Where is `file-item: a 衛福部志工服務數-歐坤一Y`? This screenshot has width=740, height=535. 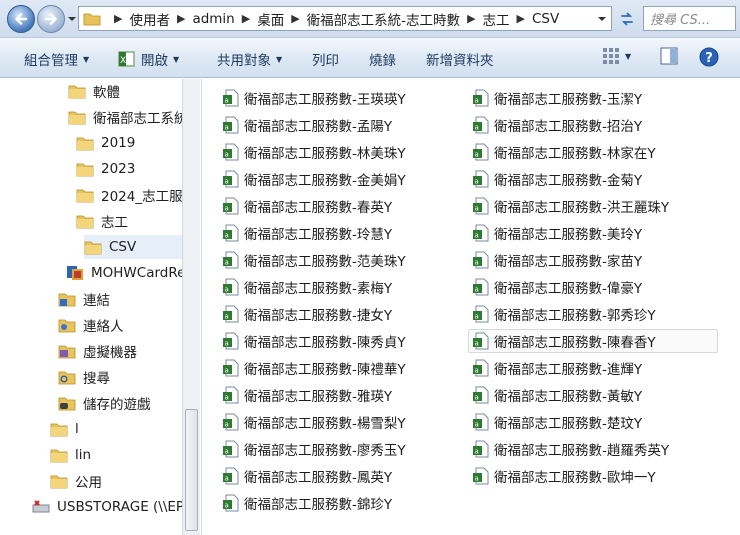
file-item: a 衛福部志工服務數-歐坤一Y is located at coordinates (564, 476).